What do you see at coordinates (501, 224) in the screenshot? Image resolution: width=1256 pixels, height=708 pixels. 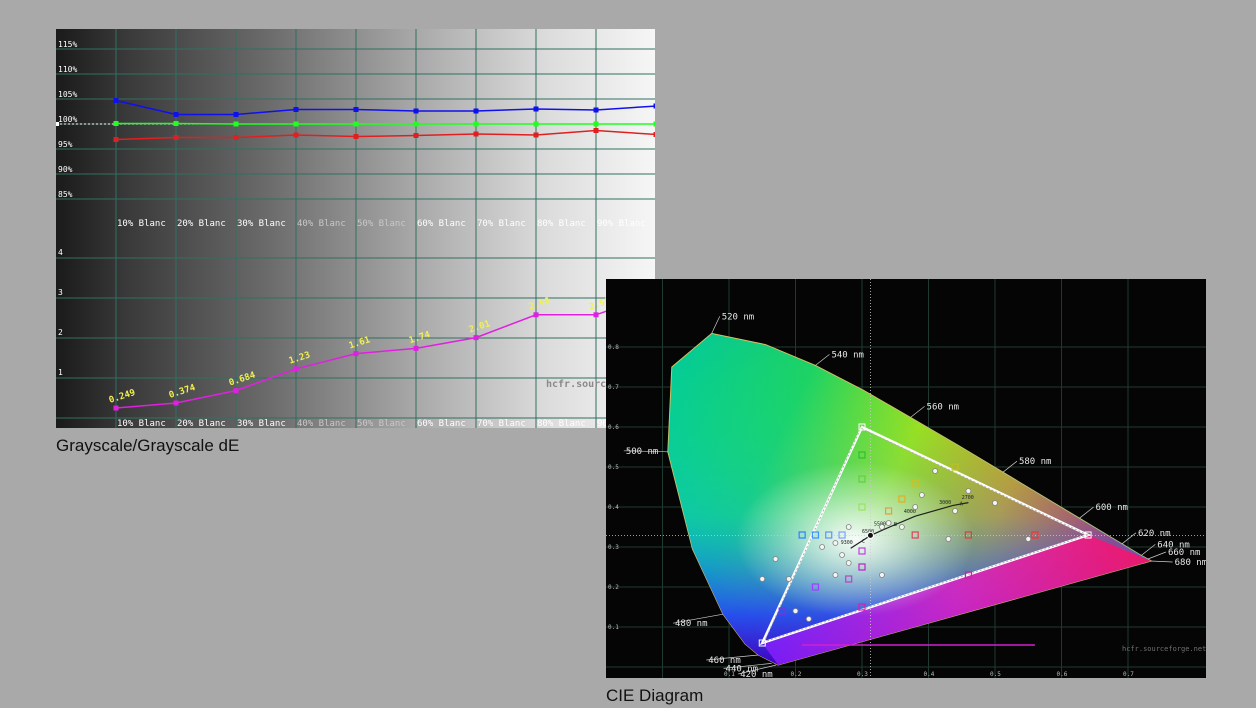 I see `x-category-label: 70% Blanc` at bounding box center [501, 224].